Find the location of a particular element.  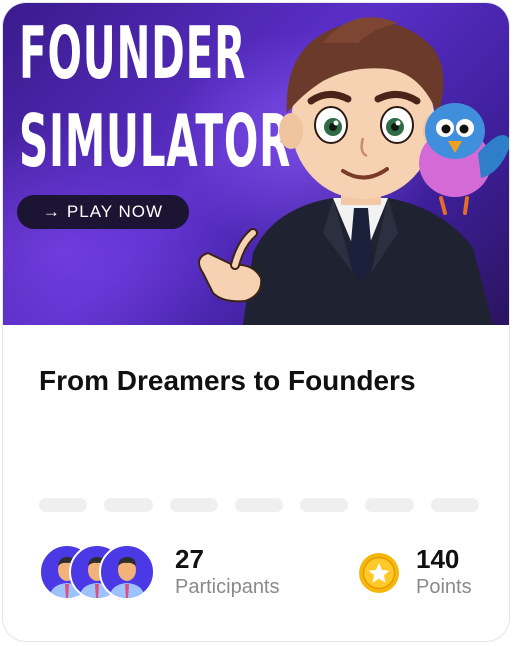

points-label: Points is located at coordinates (444, 587).